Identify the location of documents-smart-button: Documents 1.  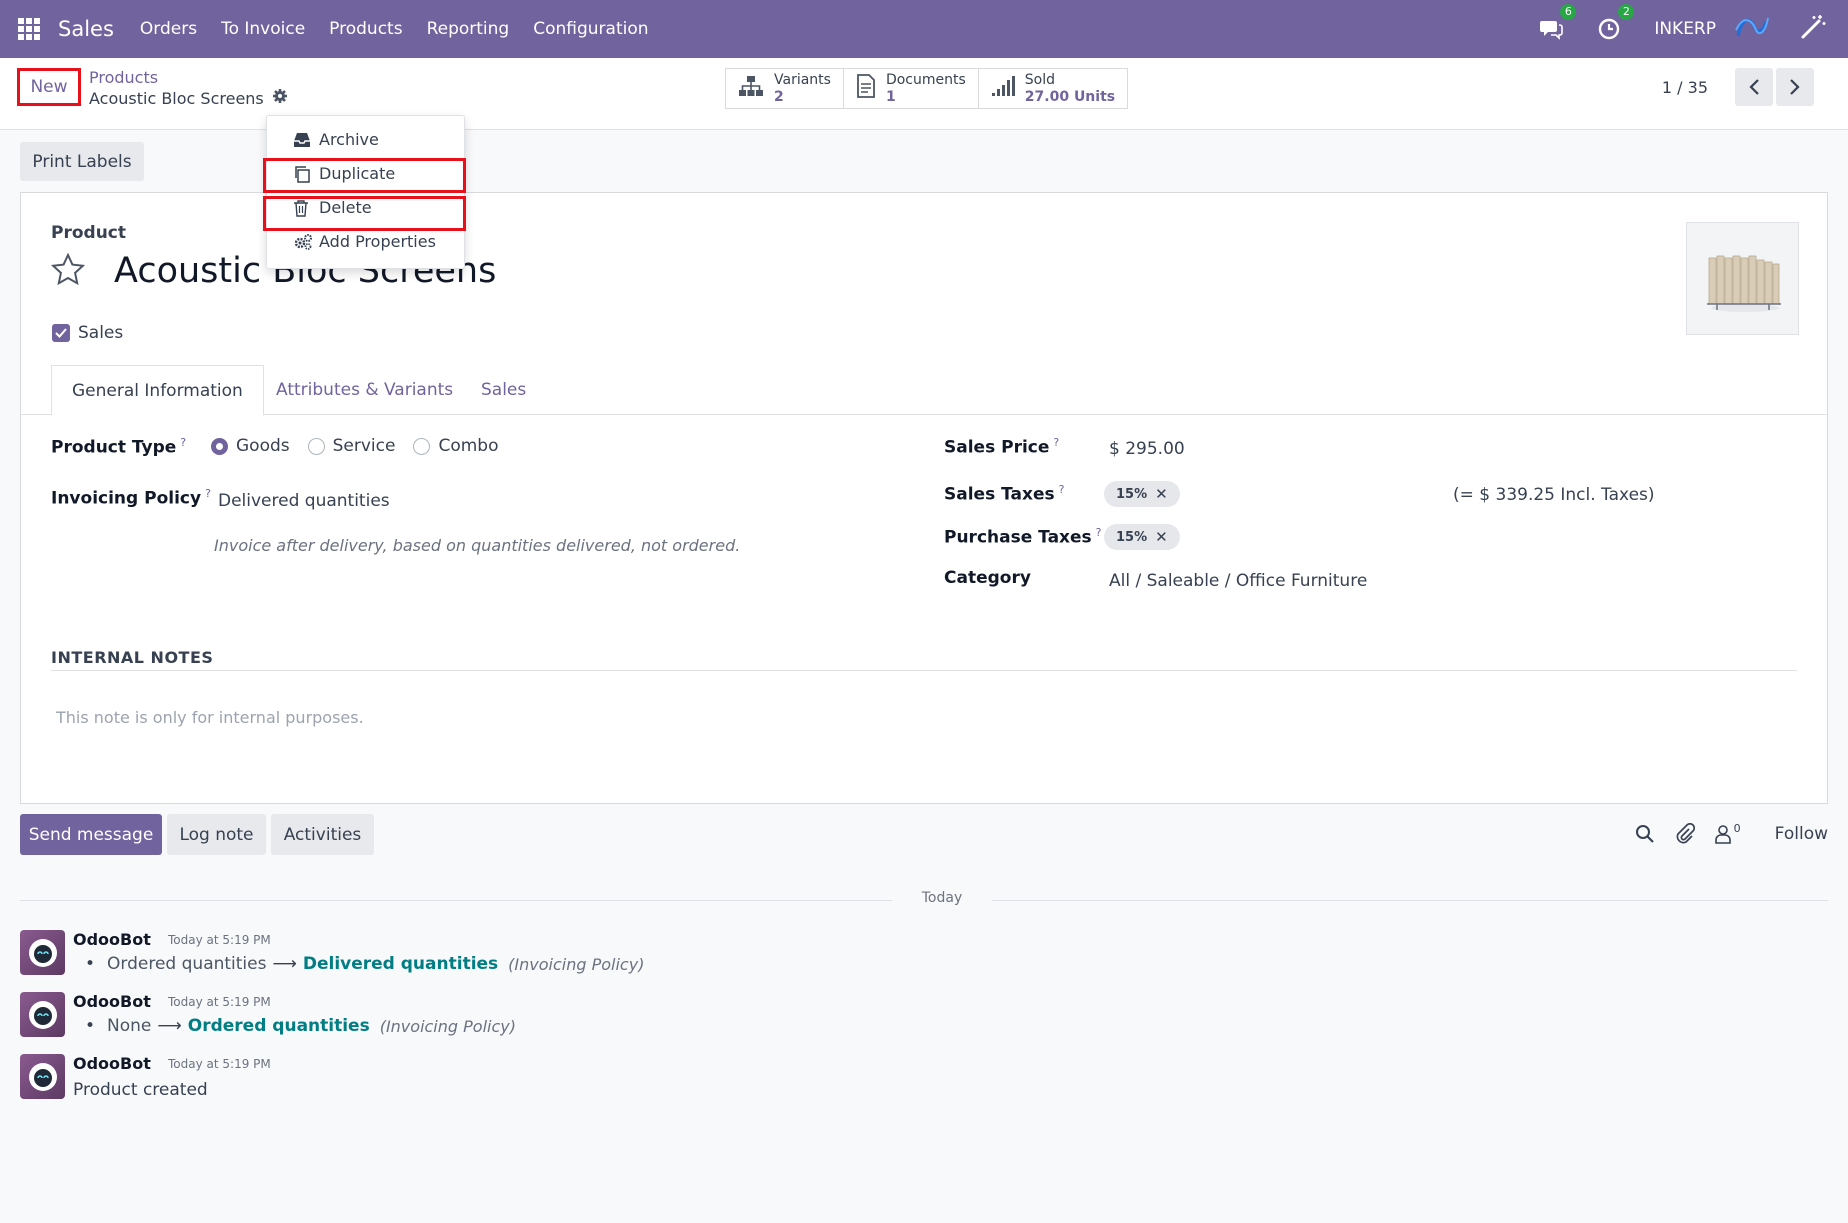
(911, 88).